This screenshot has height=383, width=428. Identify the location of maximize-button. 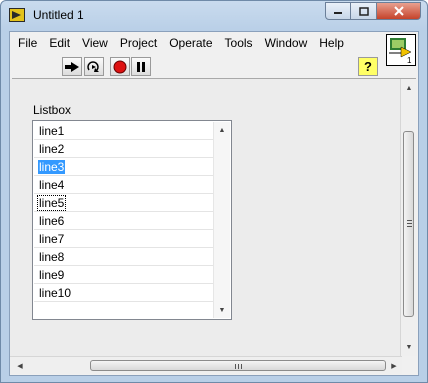
(364, 11).